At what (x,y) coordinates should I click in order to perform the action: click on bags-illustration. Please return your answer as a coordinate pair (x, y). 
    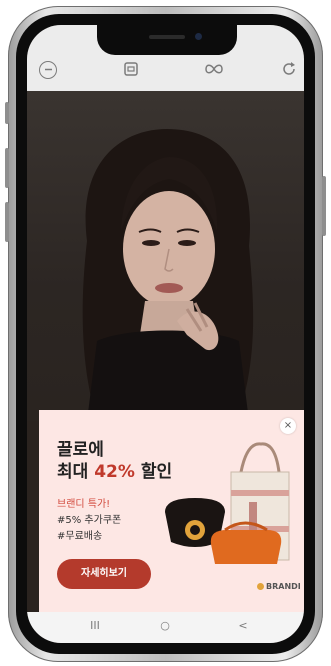
    Looking at the image, I should click on (227, 503).